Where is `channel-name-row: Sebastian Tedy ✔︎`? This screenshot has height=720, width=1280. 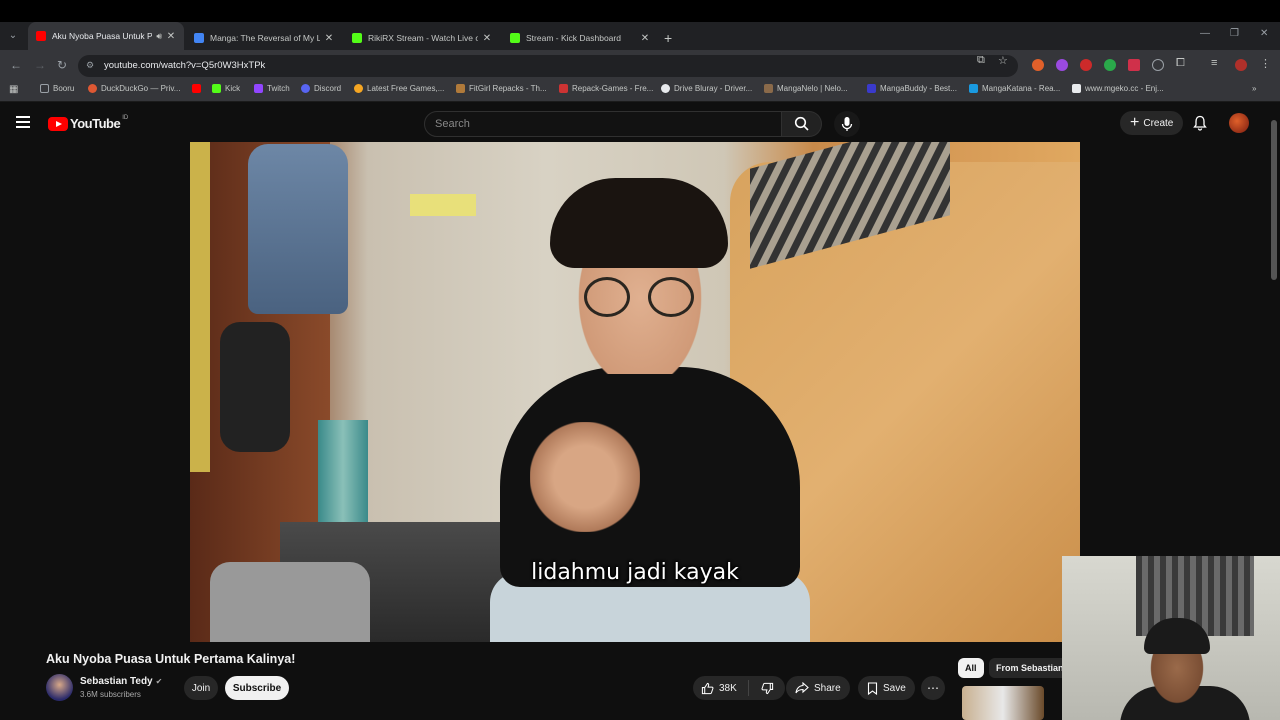 channel-name-row: Sebastian Tedy ✔︎ is located at coordinates (121, 681).